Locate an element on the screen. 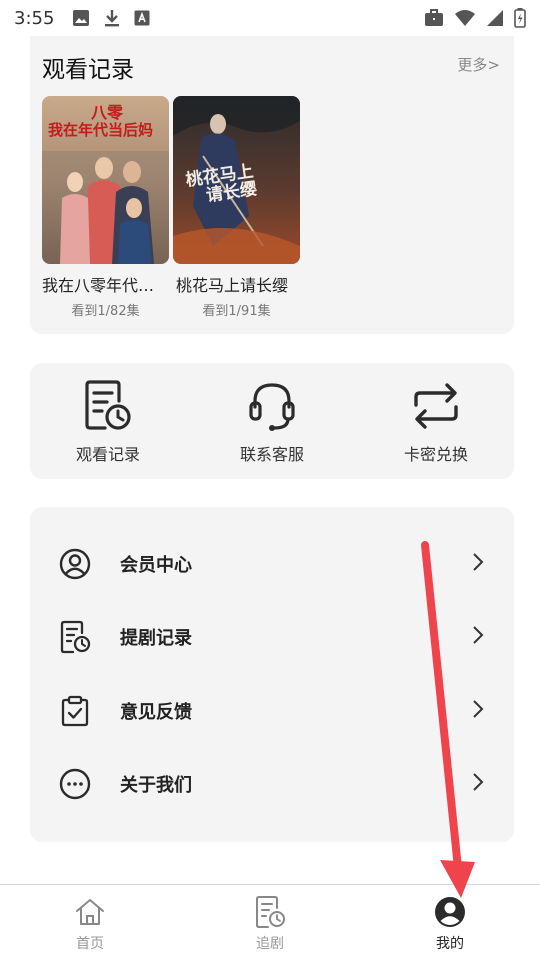 The height and width of the screenshot is (960, 540). poster-1-title-art-text: 八零 我在年代当后妈 is located at coordinates (101, 121).